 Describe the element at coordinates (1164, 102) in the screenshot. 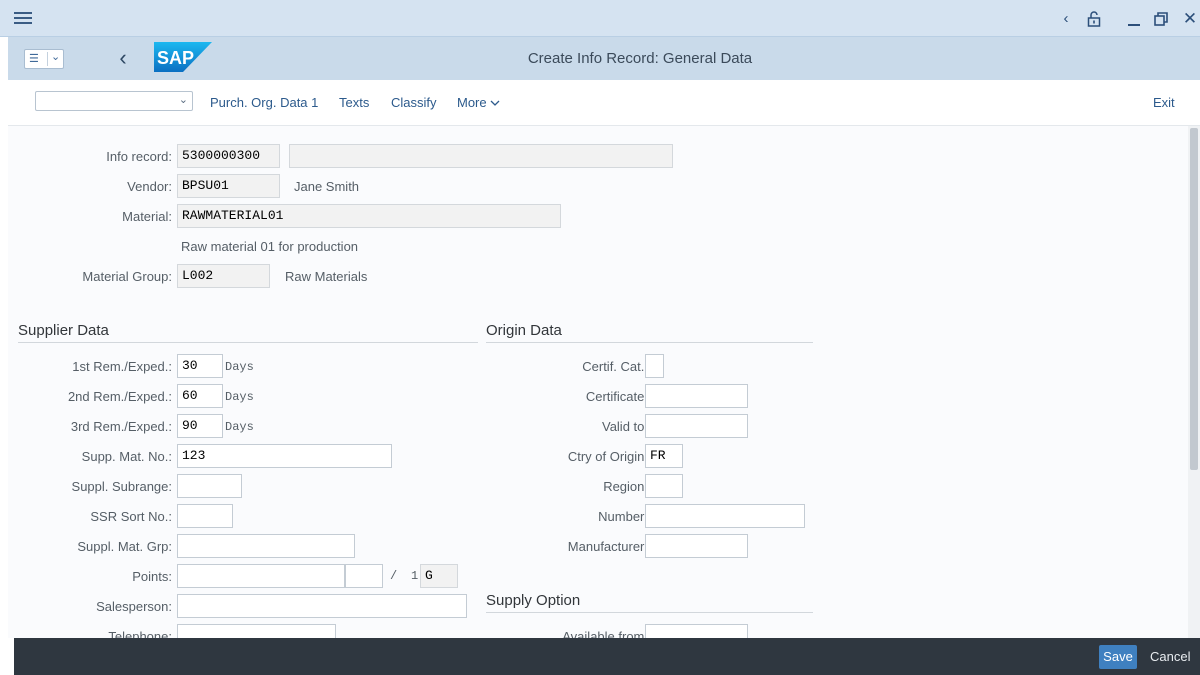

I see `exit-button: Exit` at that location.